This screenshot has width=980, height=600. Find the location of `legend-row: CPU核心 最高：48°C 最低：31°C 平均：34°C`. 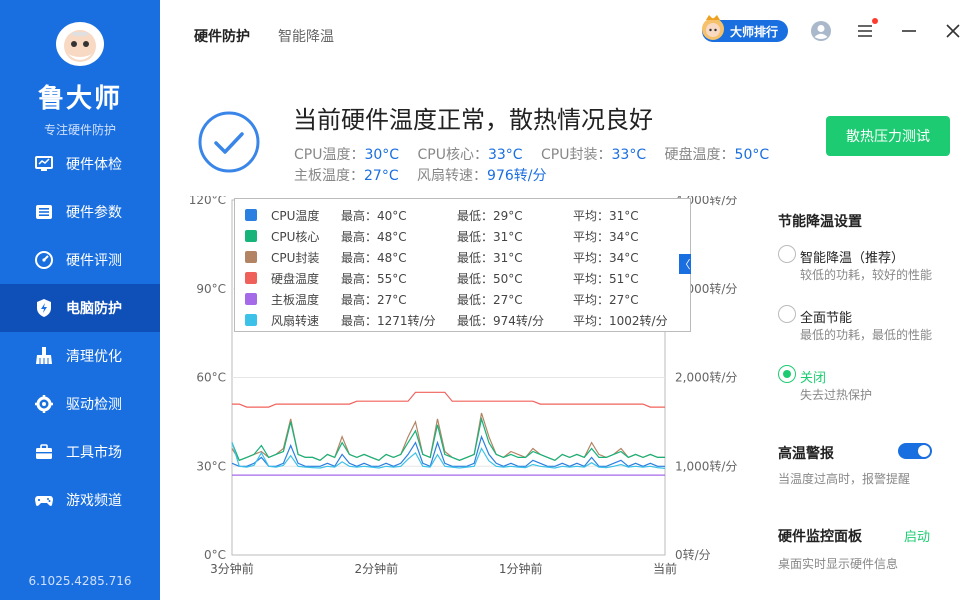

legend-row: CPU核心 最高：48°C 最低：31°C 平均：34°C is located at coordinates (462, 236).